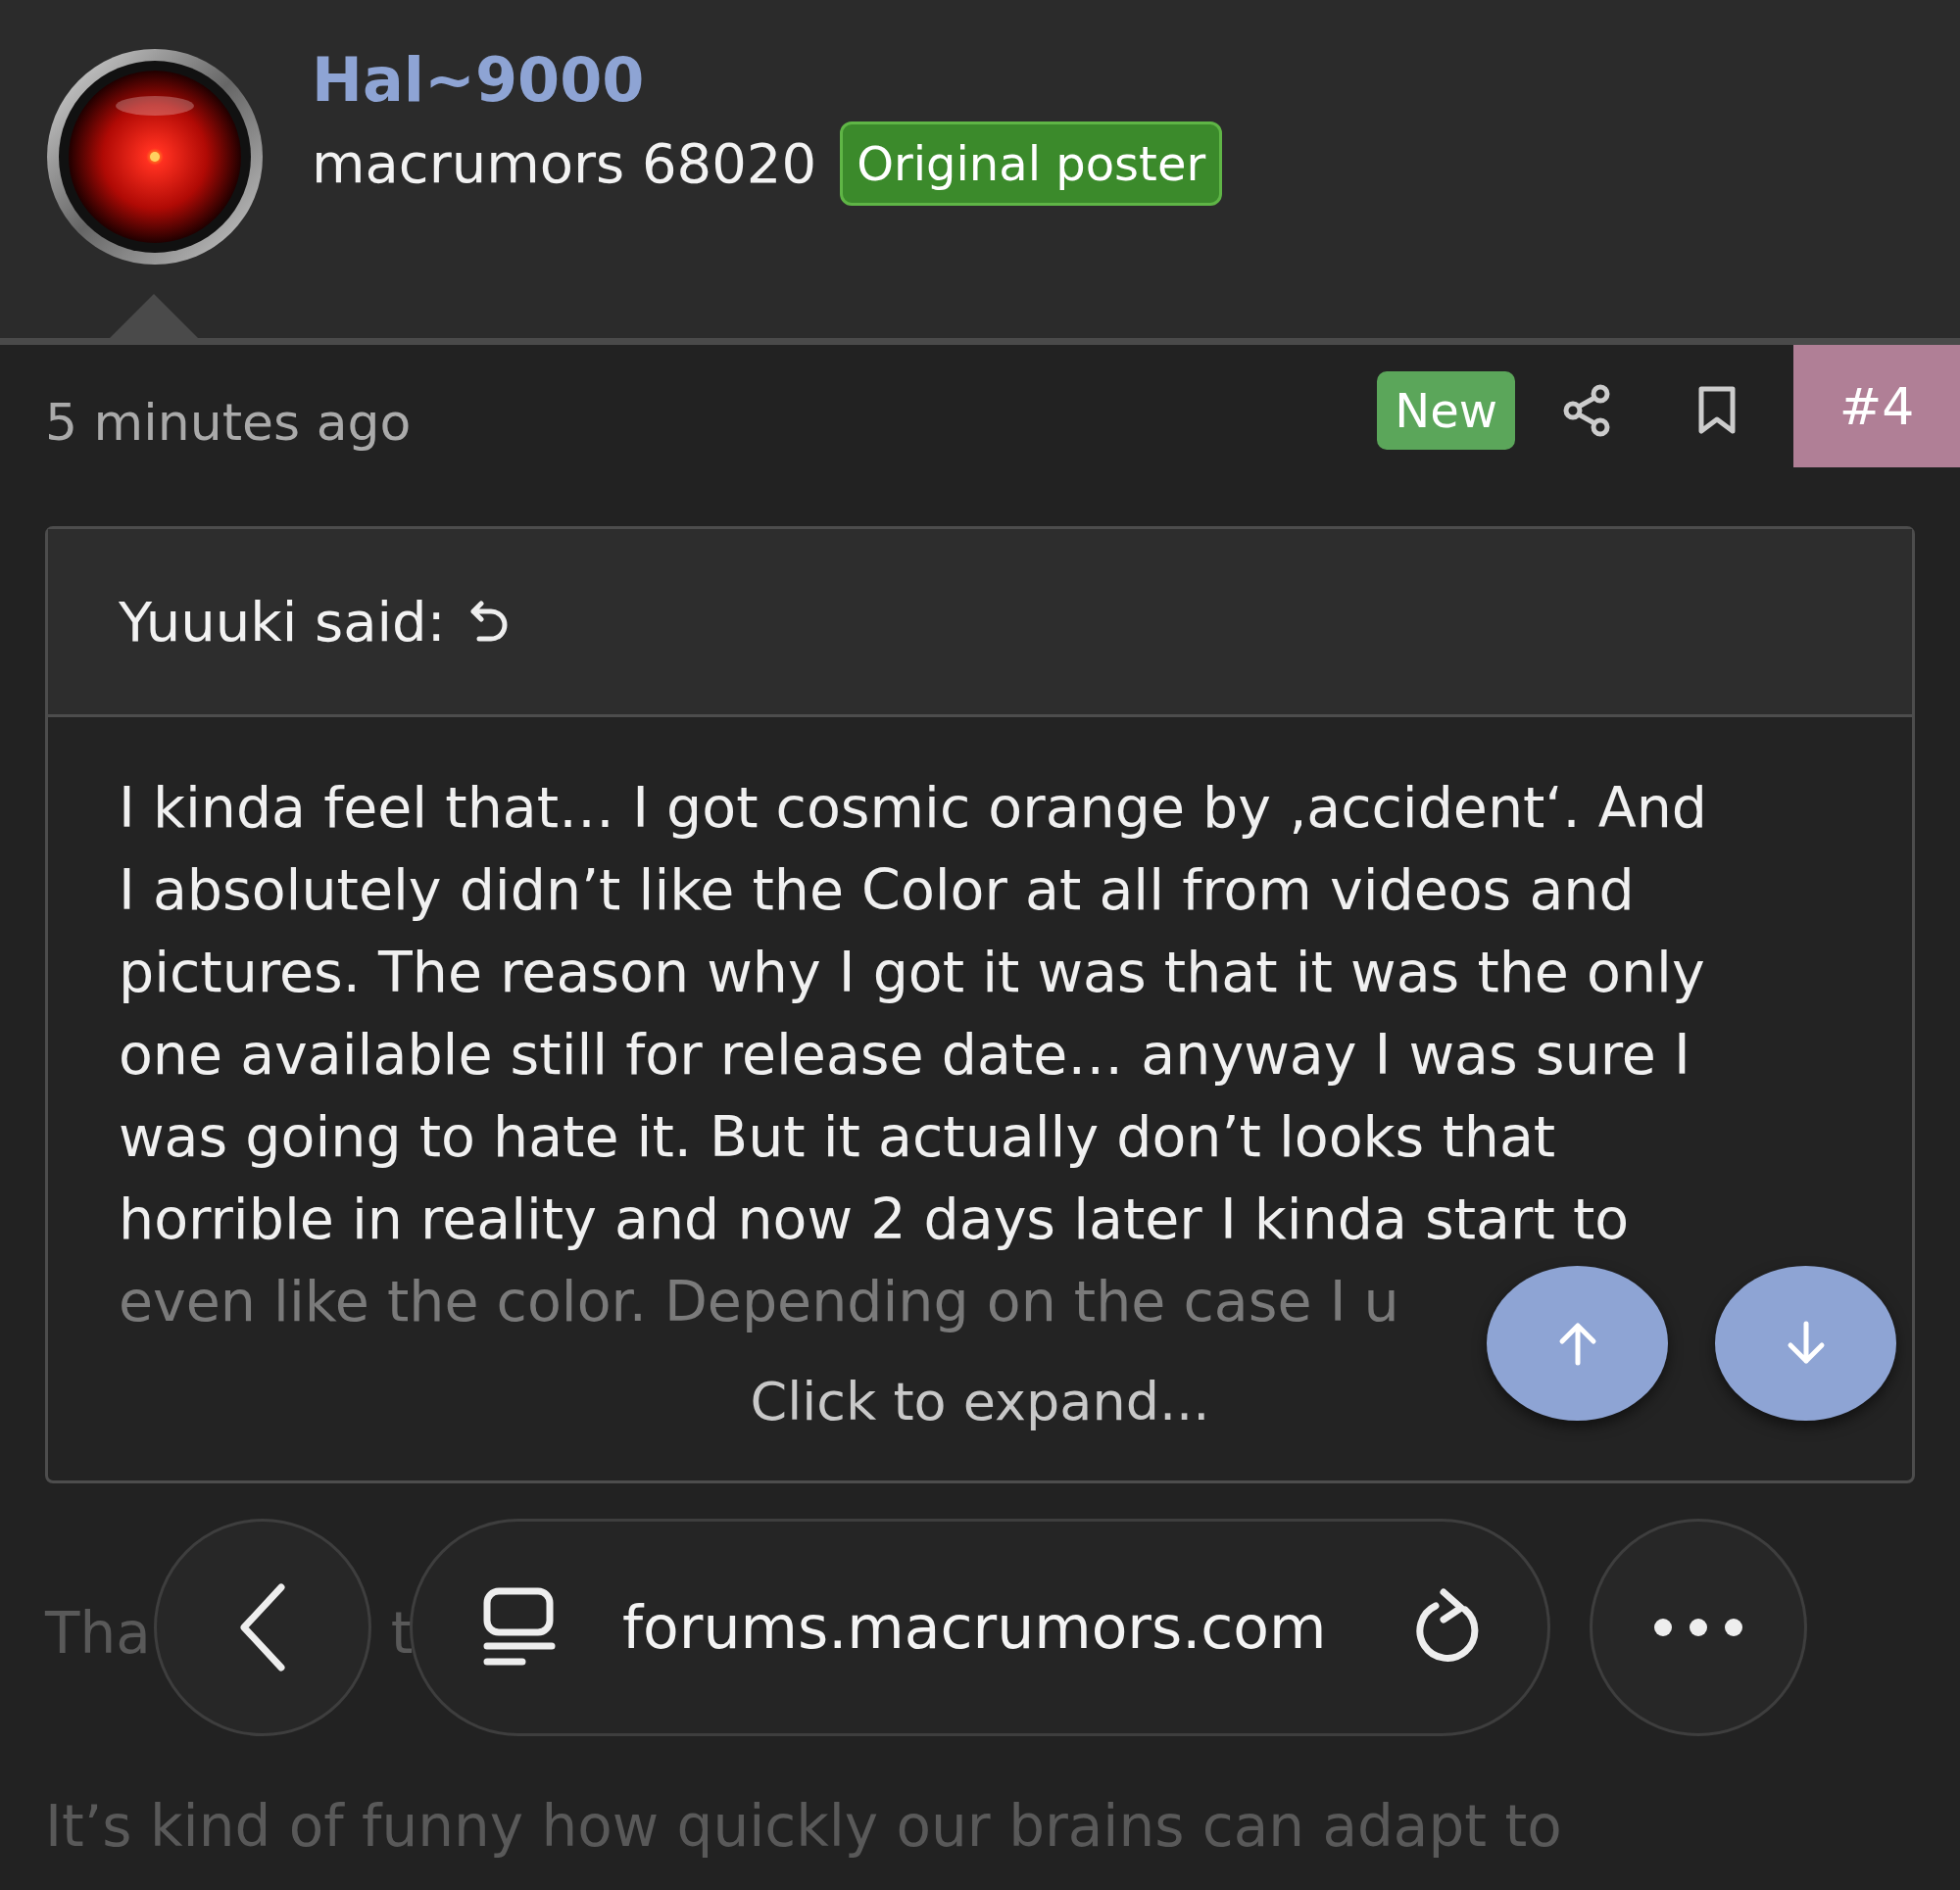 Image resolution: width=1960 pixels, height=1890 pixels. What do you see at coordinates (912, 972) in the screenshot?
I see `quote-text-line: pictures. The reason why I got it was that it was the only` at bounding box center [912, 972].